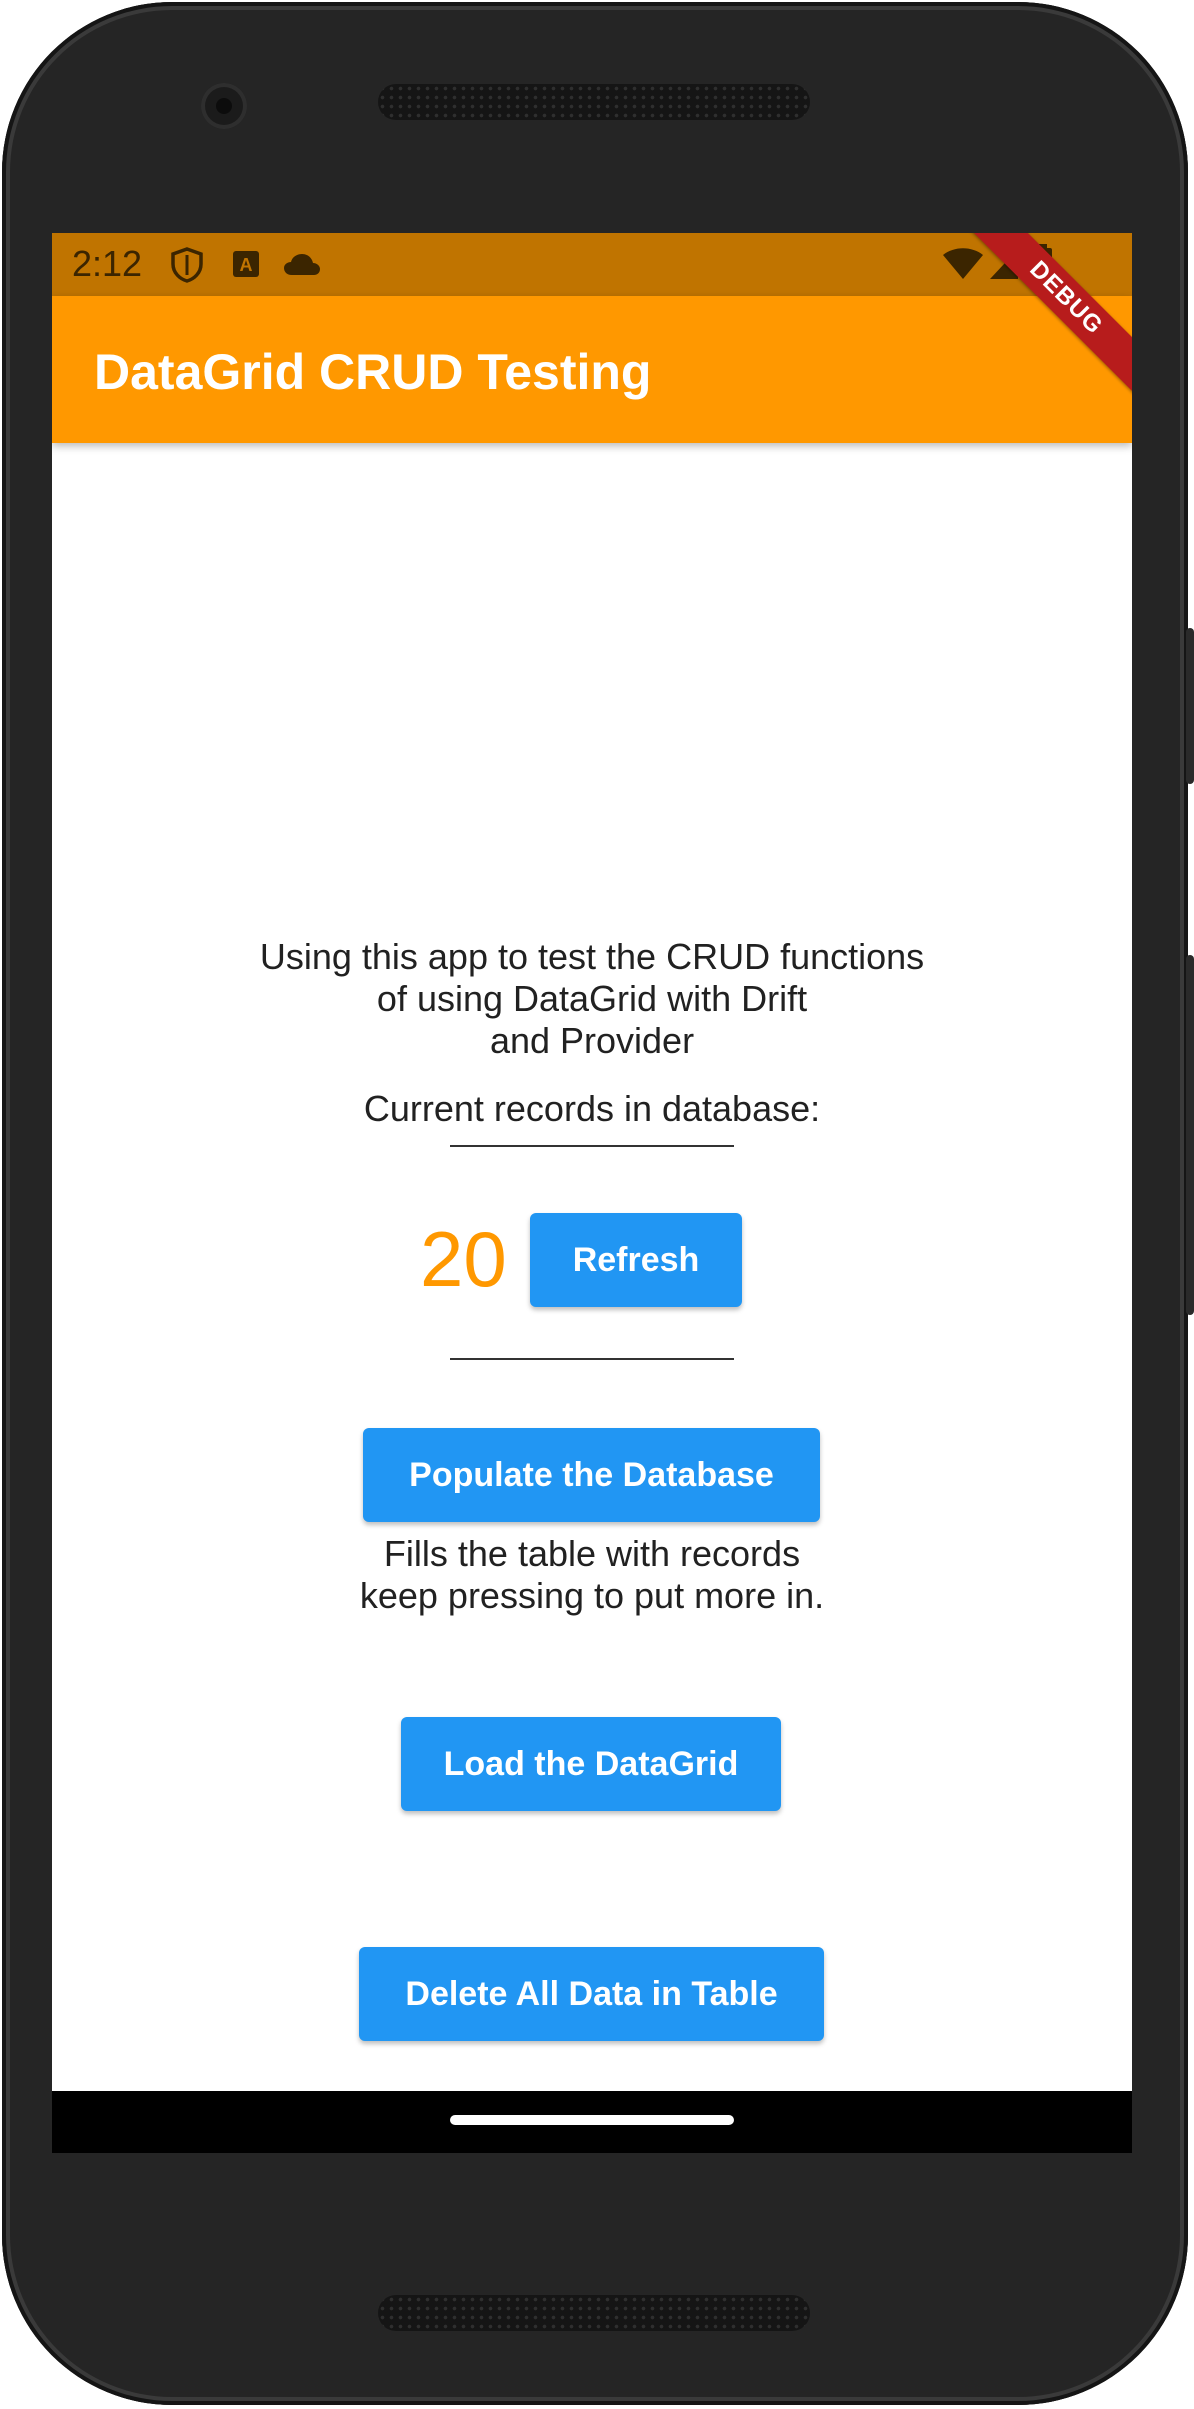 The height and width of the screenshot is (2409, 1194). I want to click on a-badge-icon: A, so click(246, 267).